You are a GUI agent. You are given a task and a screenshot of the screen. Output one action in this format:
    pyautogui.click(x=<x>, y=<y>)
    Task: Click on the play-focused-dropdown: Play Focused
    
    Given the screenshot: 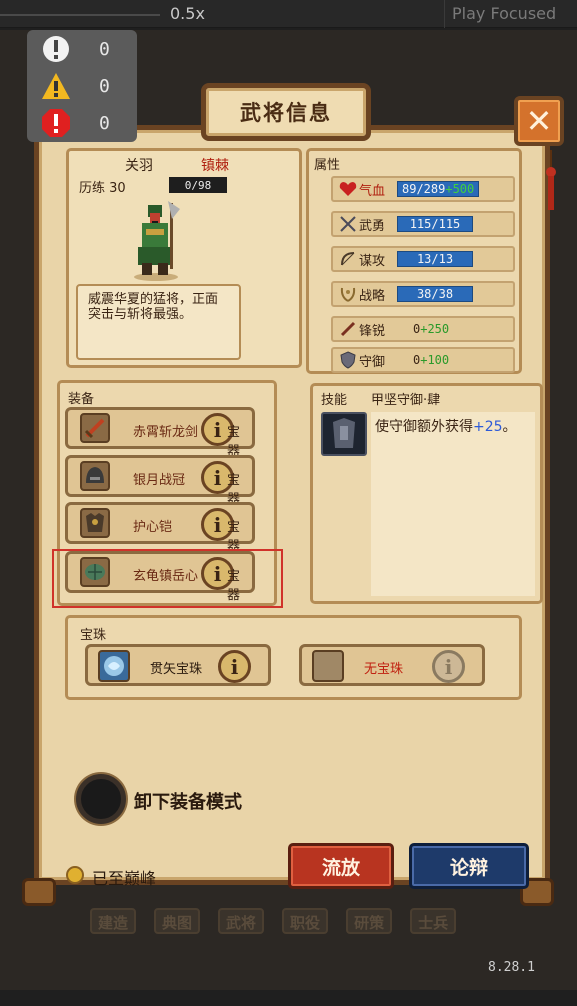 What is the action you would take?
    pyautogui.click(x=504, y=13)
    